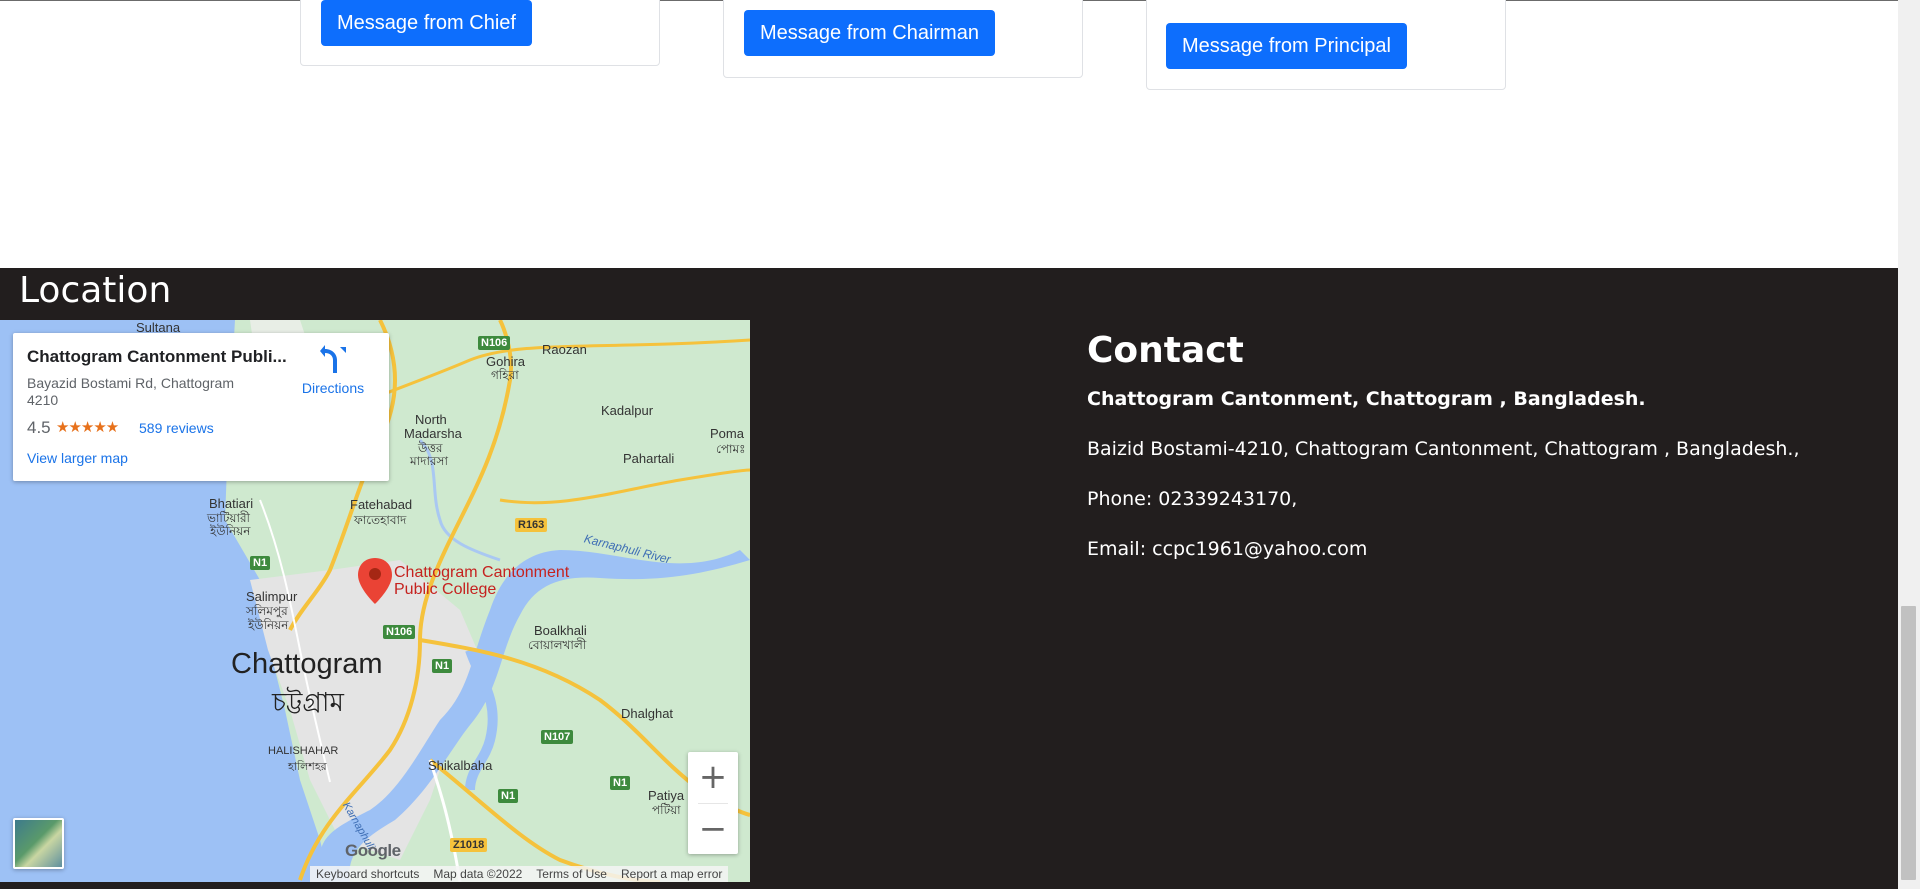 The width and height of the screenshot is (1920, 889). What do you see at coordinates (713, 803) in the screenshot?
I see `zoom-control: + −` at bounding box center [713, 803].